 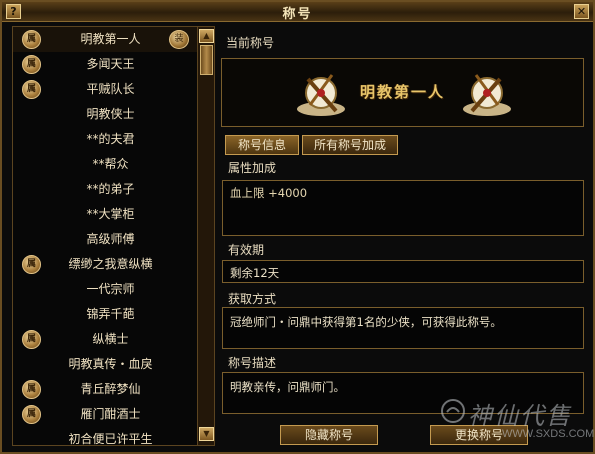 What do you see at coordinates (350, 145) in the screenshot?
I see `tab-all-title-bonus: 所有称号加成` at bounding box center [350, 145].